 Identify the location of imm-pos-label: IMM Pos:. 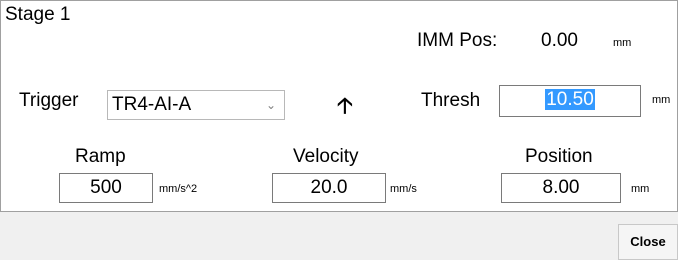
(457, 40).